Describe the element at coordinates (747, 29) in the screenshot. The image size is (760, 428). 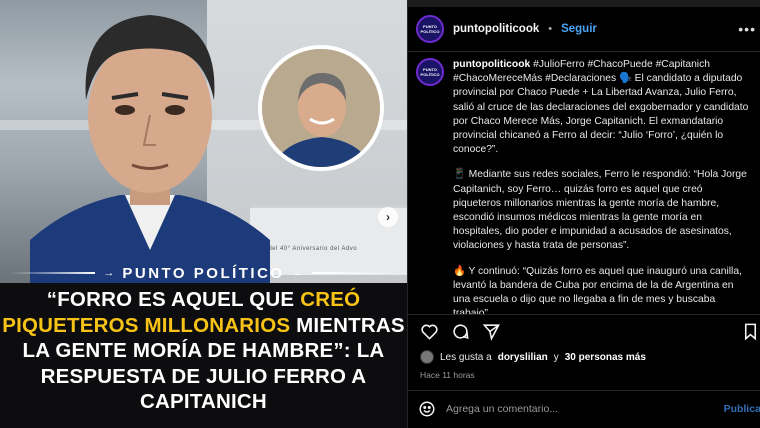
I see `more-options-icon: •••` at that location.